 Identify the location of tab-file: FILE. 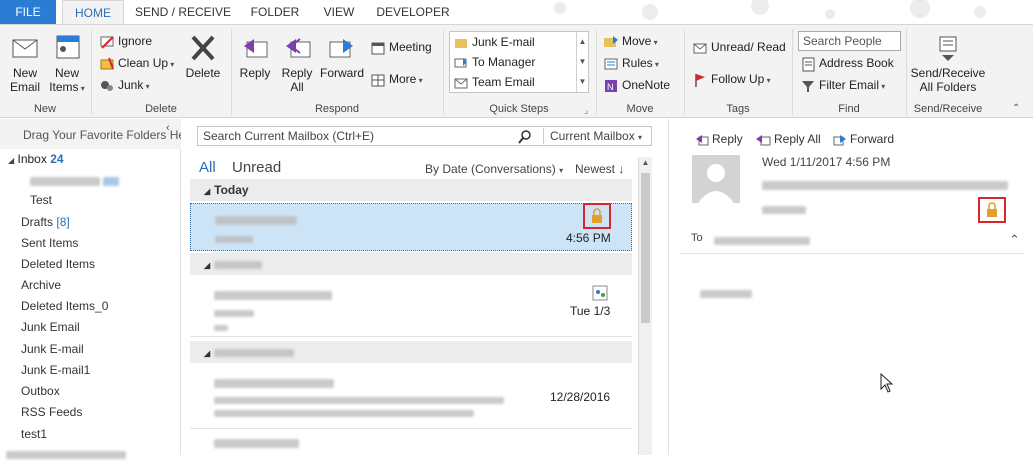
(28, 12).